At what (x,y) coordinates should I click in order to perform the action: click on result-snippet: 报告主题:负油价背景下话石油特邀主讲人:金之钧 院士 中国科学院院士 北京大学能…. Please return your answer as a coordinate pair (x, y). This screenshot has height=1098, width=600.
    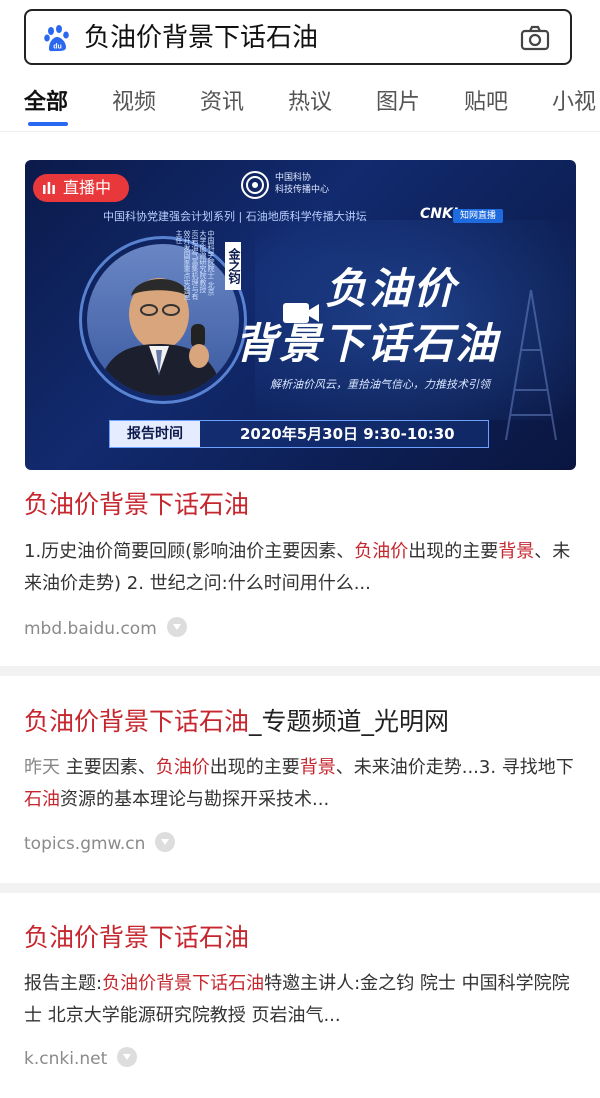
    Looking at the image, I should click on (300, 1000).